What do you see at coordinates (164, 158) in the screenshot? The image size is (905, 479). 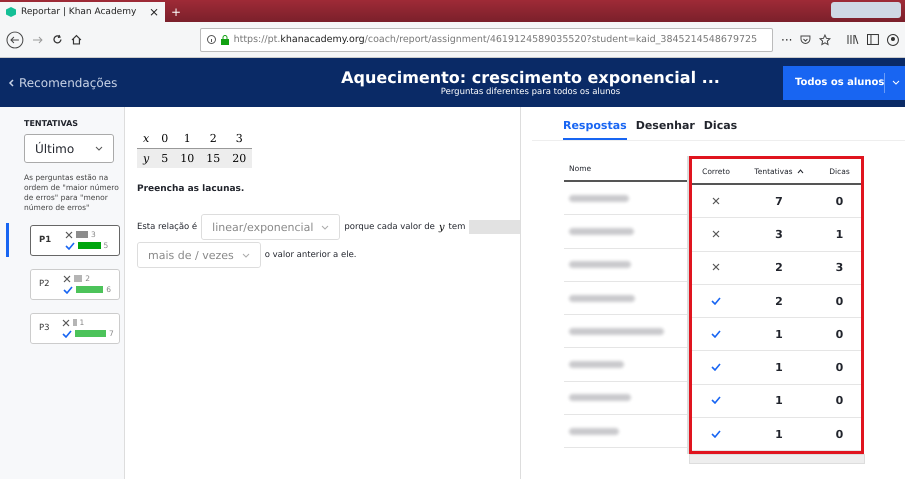 I see `math-table-cell: 5` at bounding box center [164, 158].